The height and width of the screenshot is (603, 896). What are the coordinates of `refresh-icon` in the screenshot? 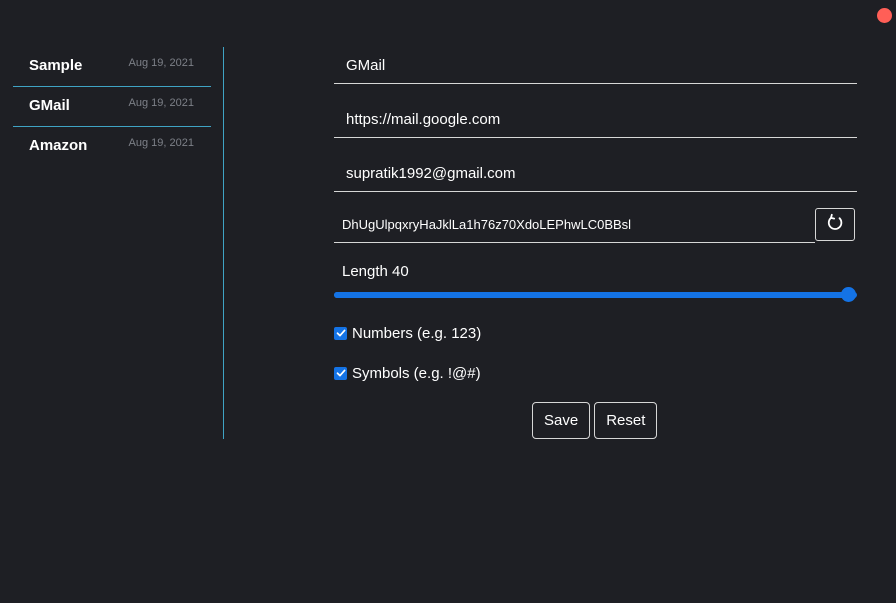 It's located at (835, 224).